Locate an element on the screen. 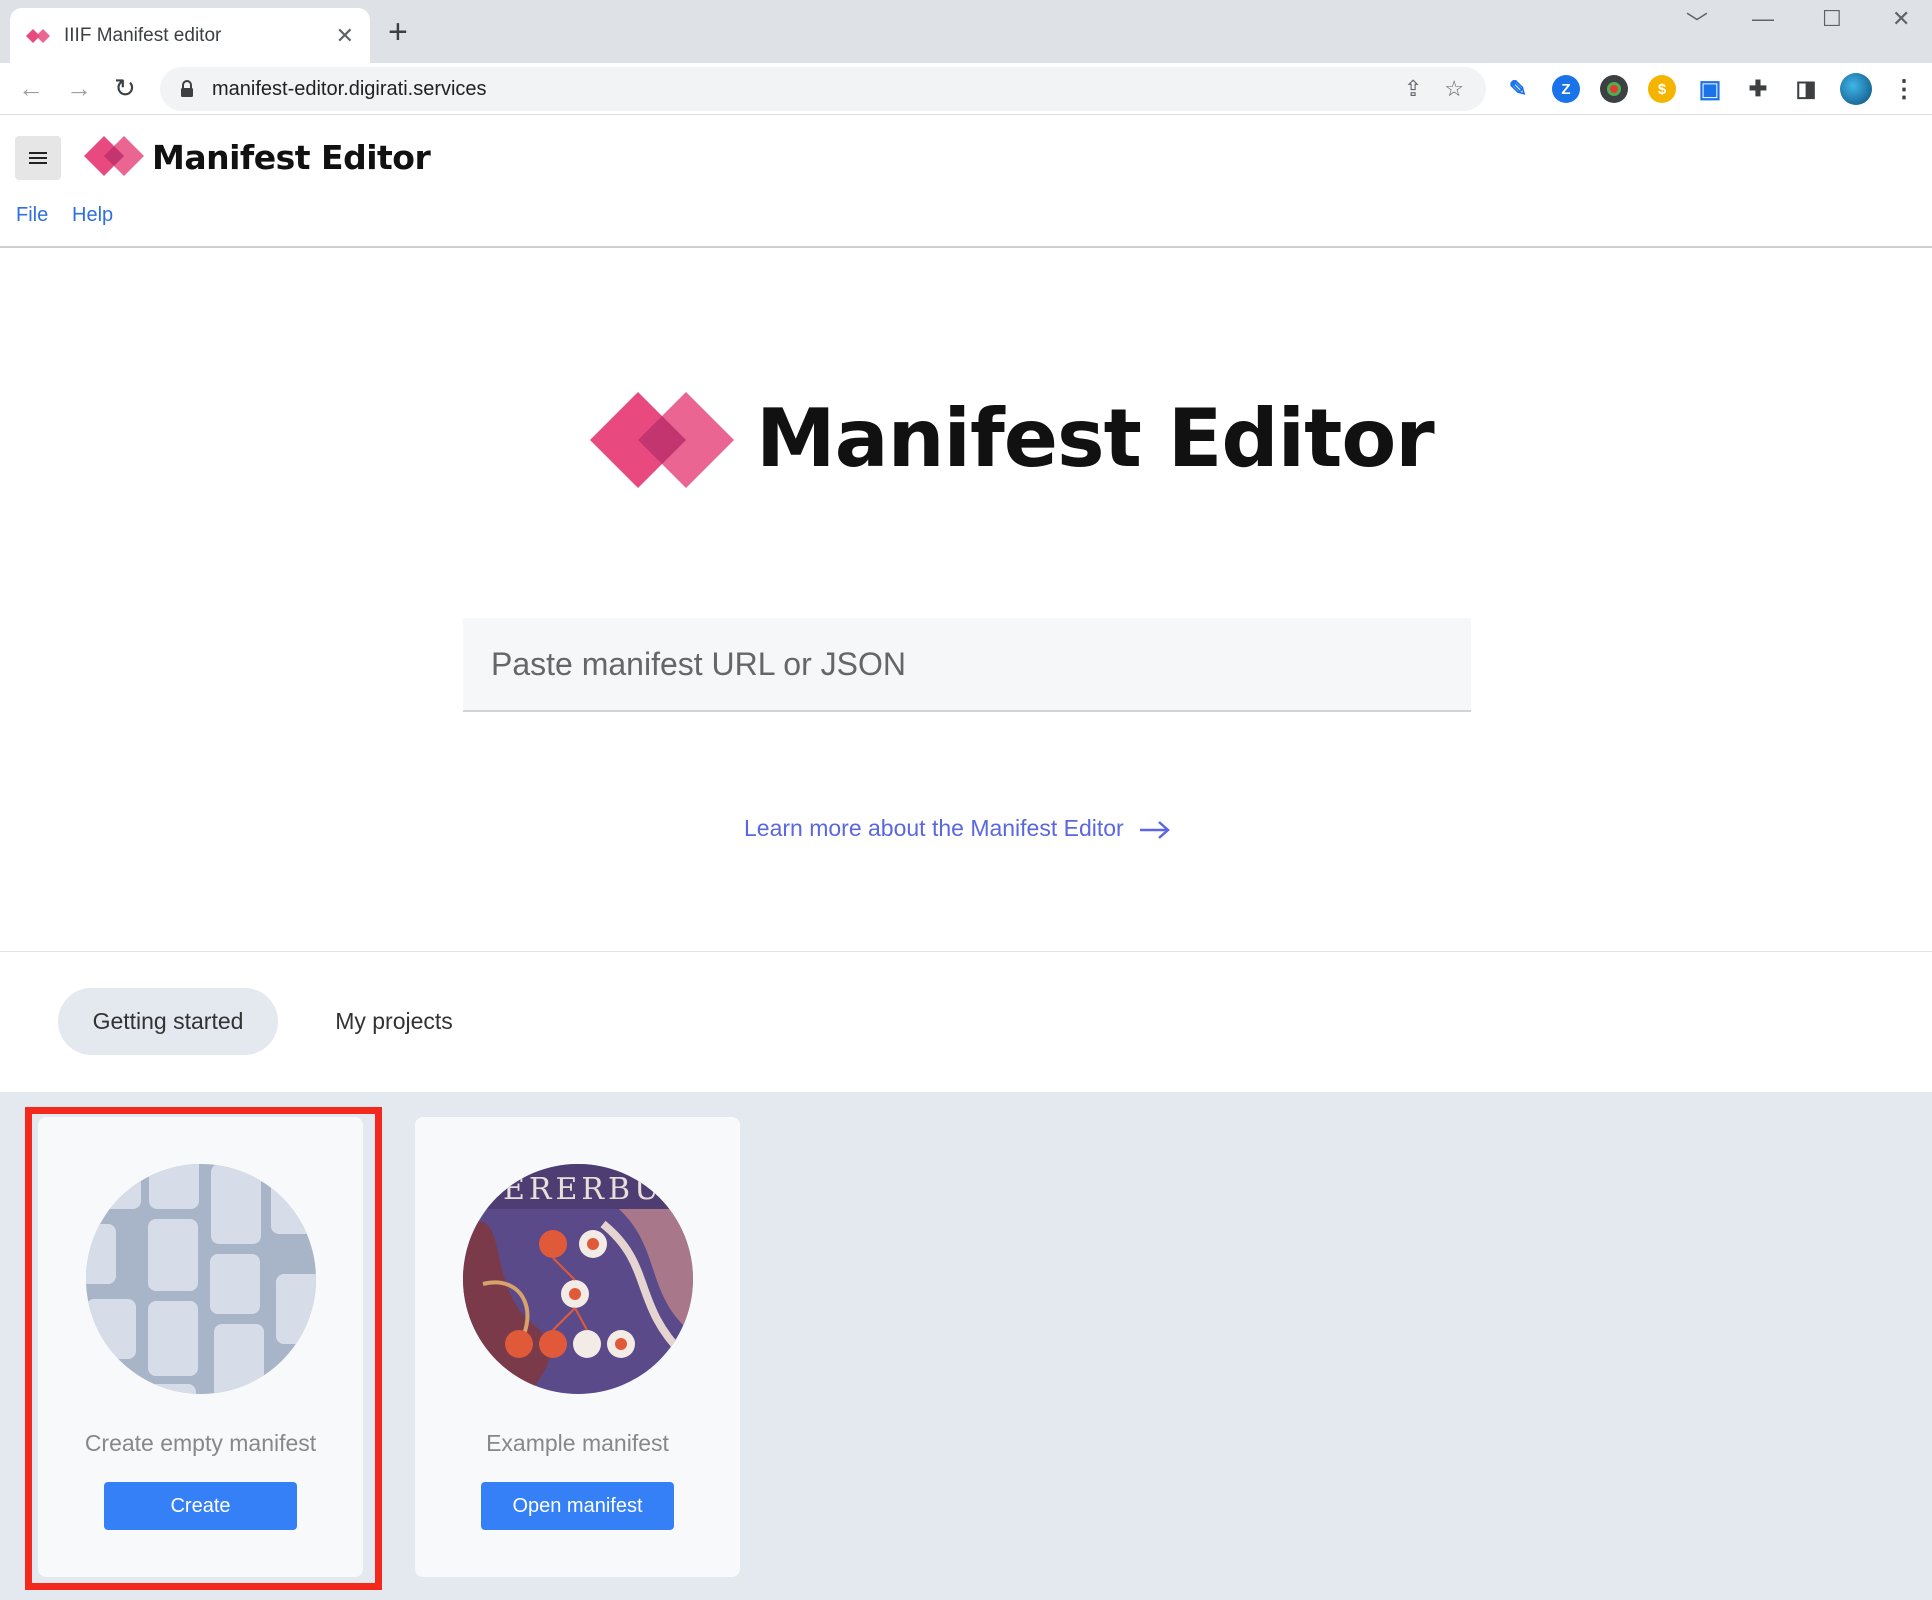 The width and height of the screenshot is (1932, 1600). tab-getting-started: Getting started is located at coordinates (168, 1021).